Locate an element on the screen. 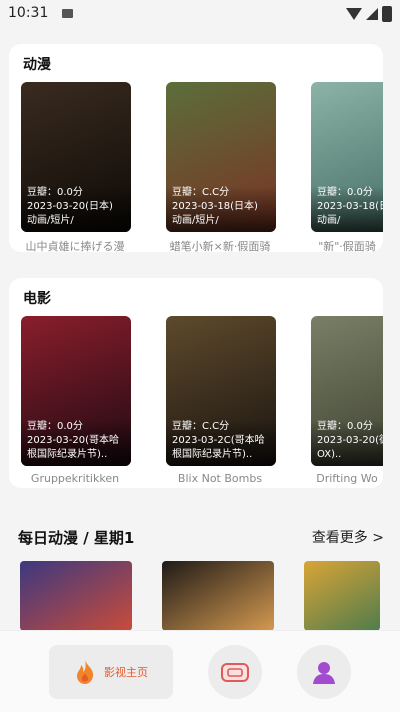 The width and height of the screenshot is (400, 712). anime-poster: 豆瓣：0.0分 2023-03-20(日本) 动画/短片/ is located at coordinates (76, 157).